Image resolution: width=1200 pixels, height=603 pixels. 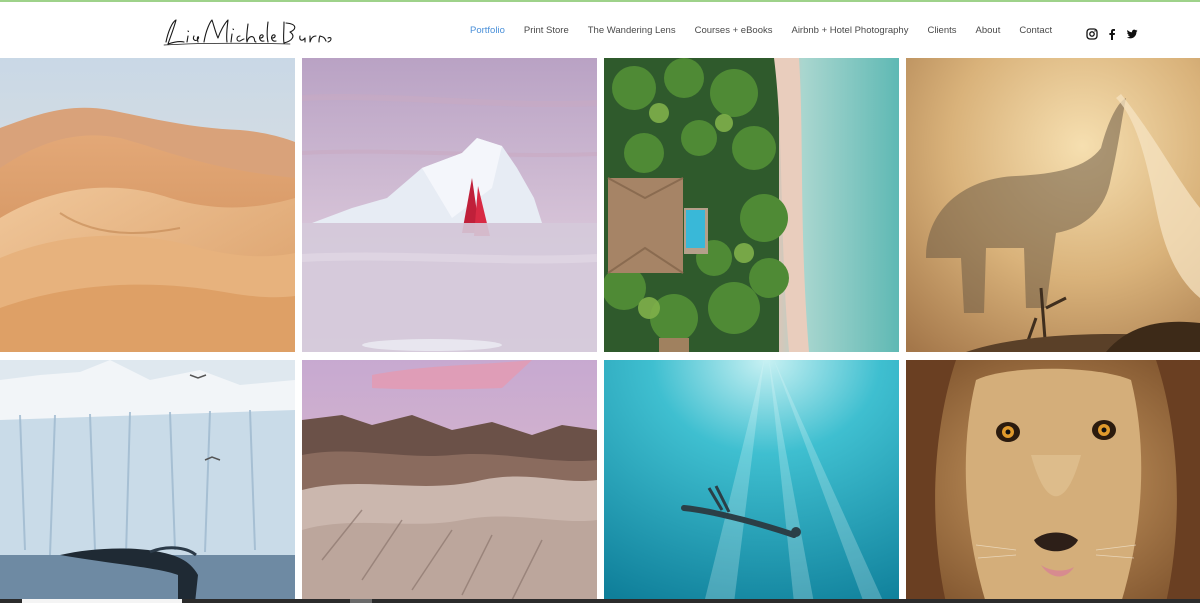 I want to click on gallery-tile-elephant-dust, so click(x=1053, y=205).